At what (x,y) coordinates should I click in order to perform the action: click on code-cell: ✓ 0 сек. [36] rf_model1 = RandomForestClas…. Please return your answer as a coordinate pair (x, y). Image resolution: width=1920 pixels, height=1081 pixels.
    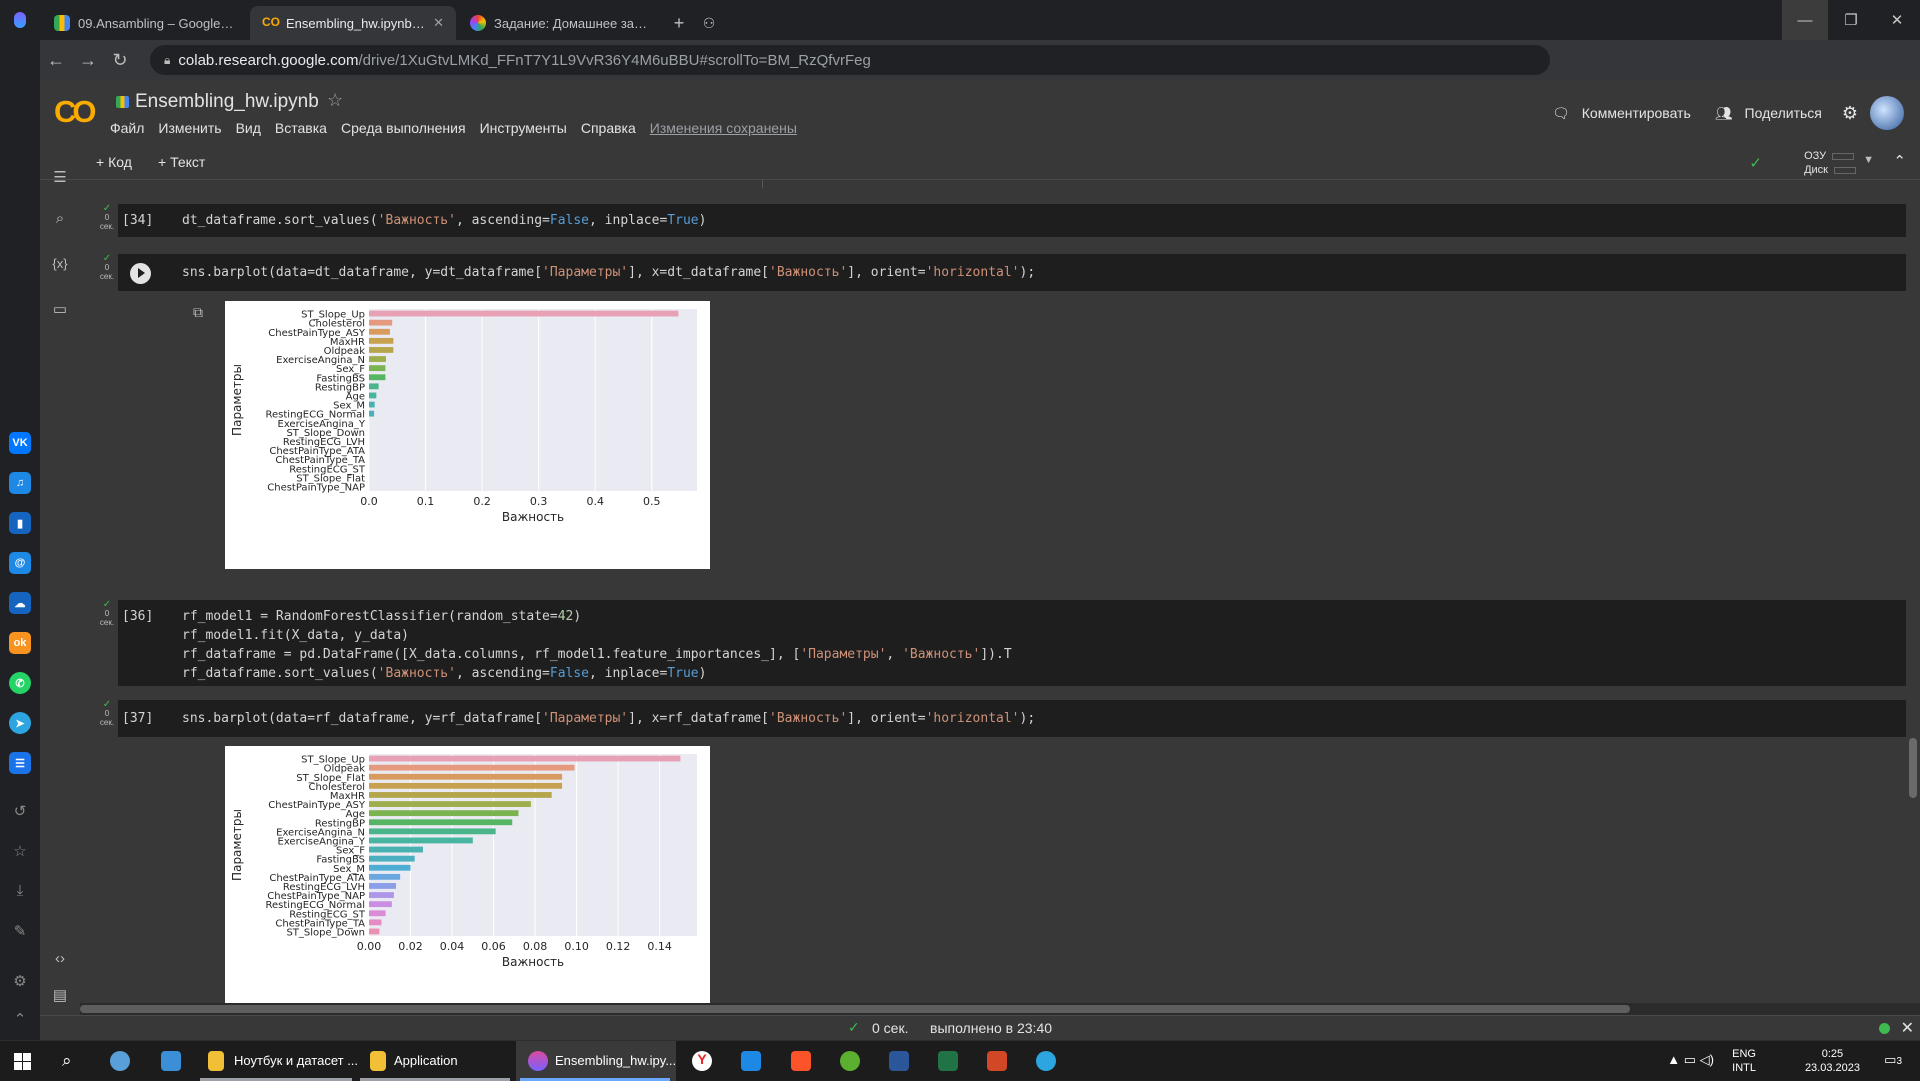
    Looking at the image, I should click on (1009, 645).